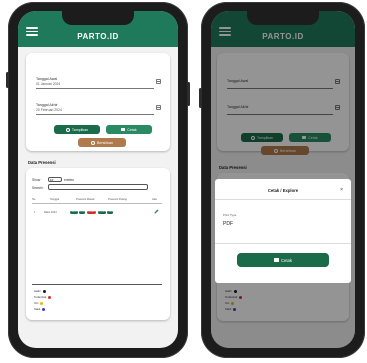 The image size is (367, 363). Describe the element at coordinates (69, 180) in the screenshot. I see `entries-label: entries` at that location.